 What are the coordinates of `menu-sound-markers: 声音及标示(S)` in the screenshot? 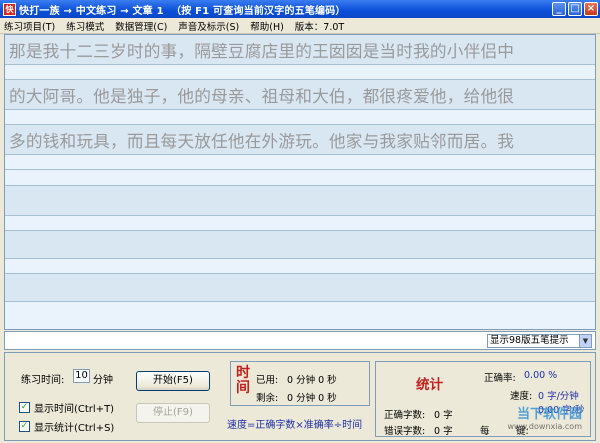 It's located at (208, 26).